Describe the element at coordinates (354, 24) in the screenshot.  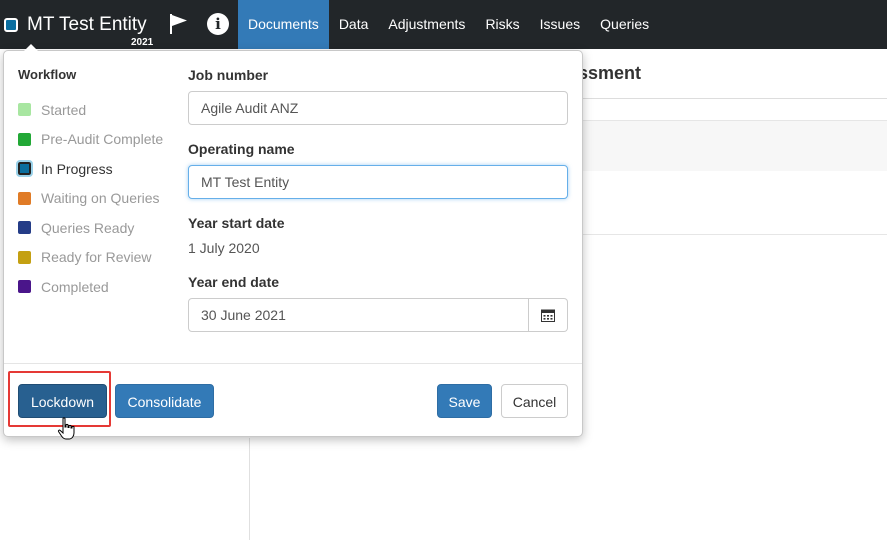
I see `nav-item-data: Data` at that location.